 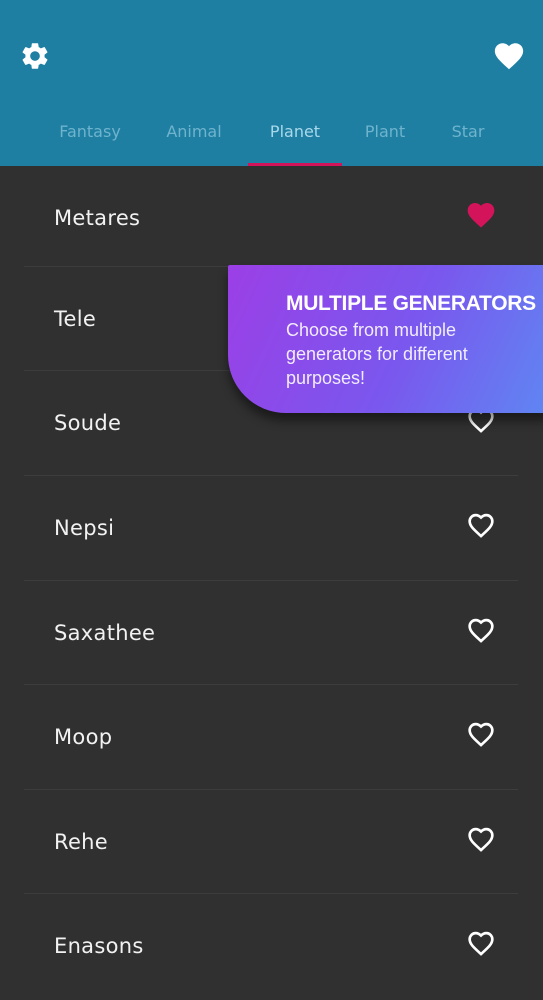 I want to click on settings-button, so click(x=35, y=56).